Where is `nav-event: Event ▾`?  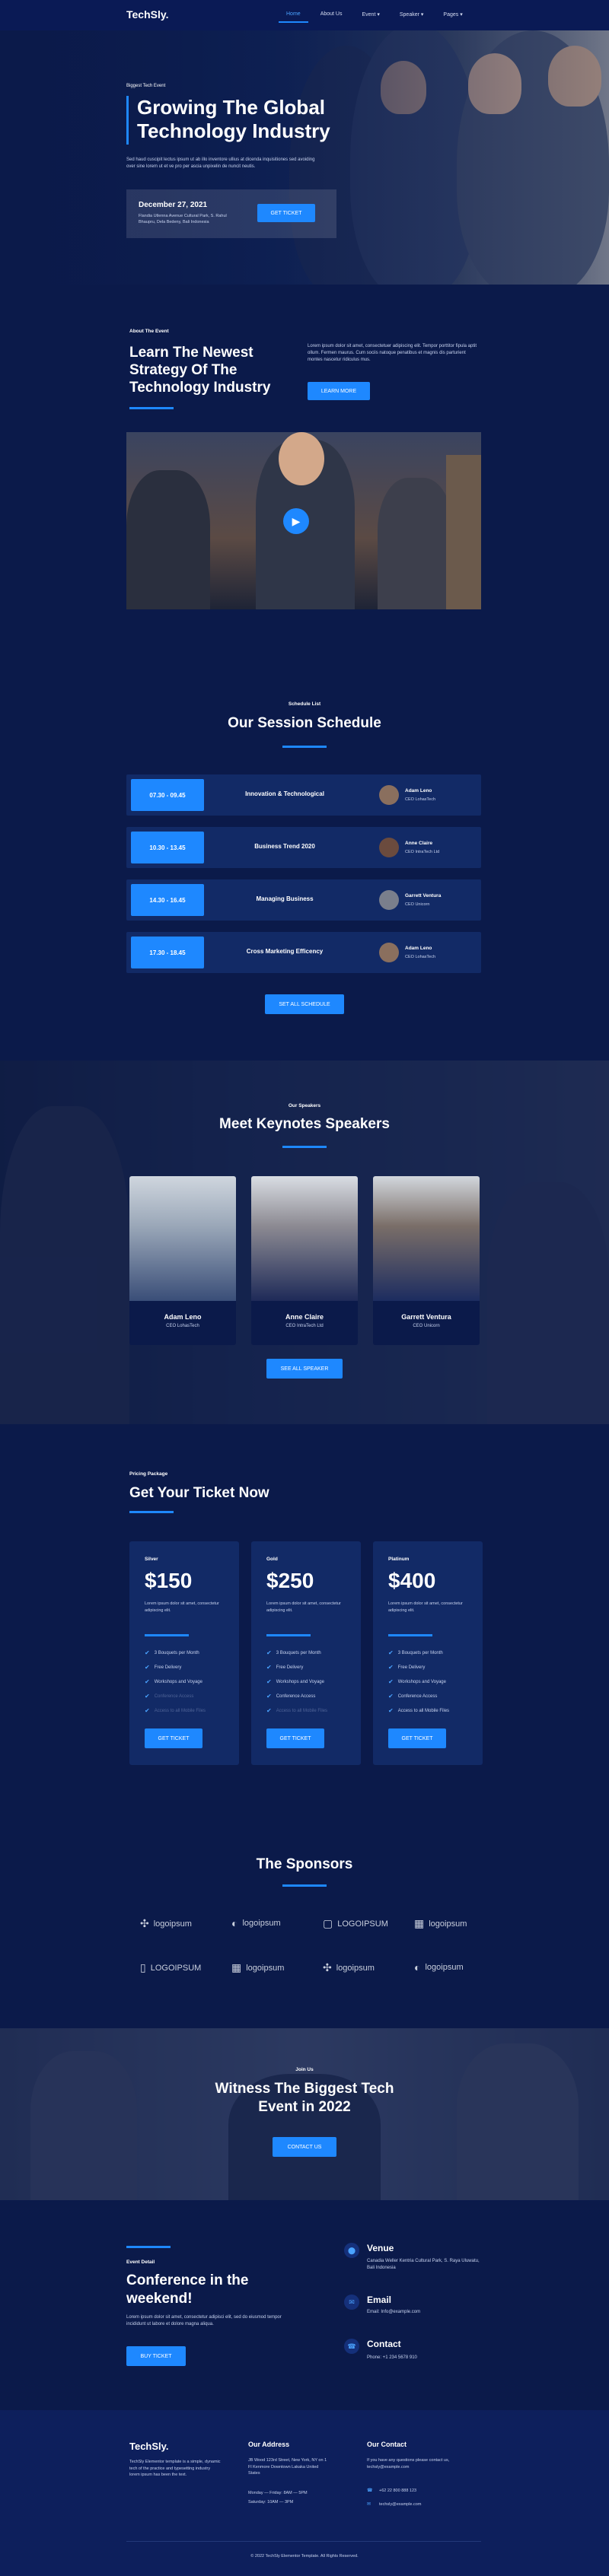 nav-event: Event ▾ is located at coordinates (370, 14).